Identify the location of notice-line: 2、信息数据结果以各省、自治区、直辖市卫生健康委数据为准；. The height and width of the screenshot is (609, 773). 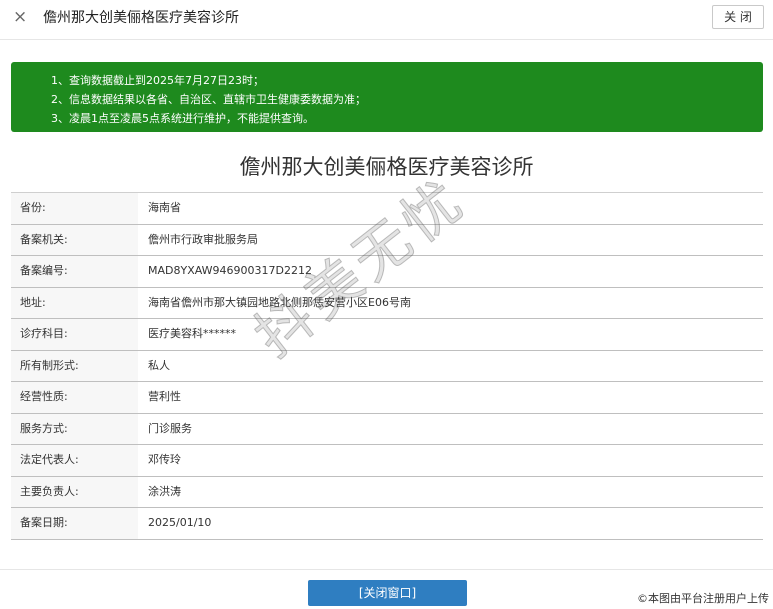
(208, 99).